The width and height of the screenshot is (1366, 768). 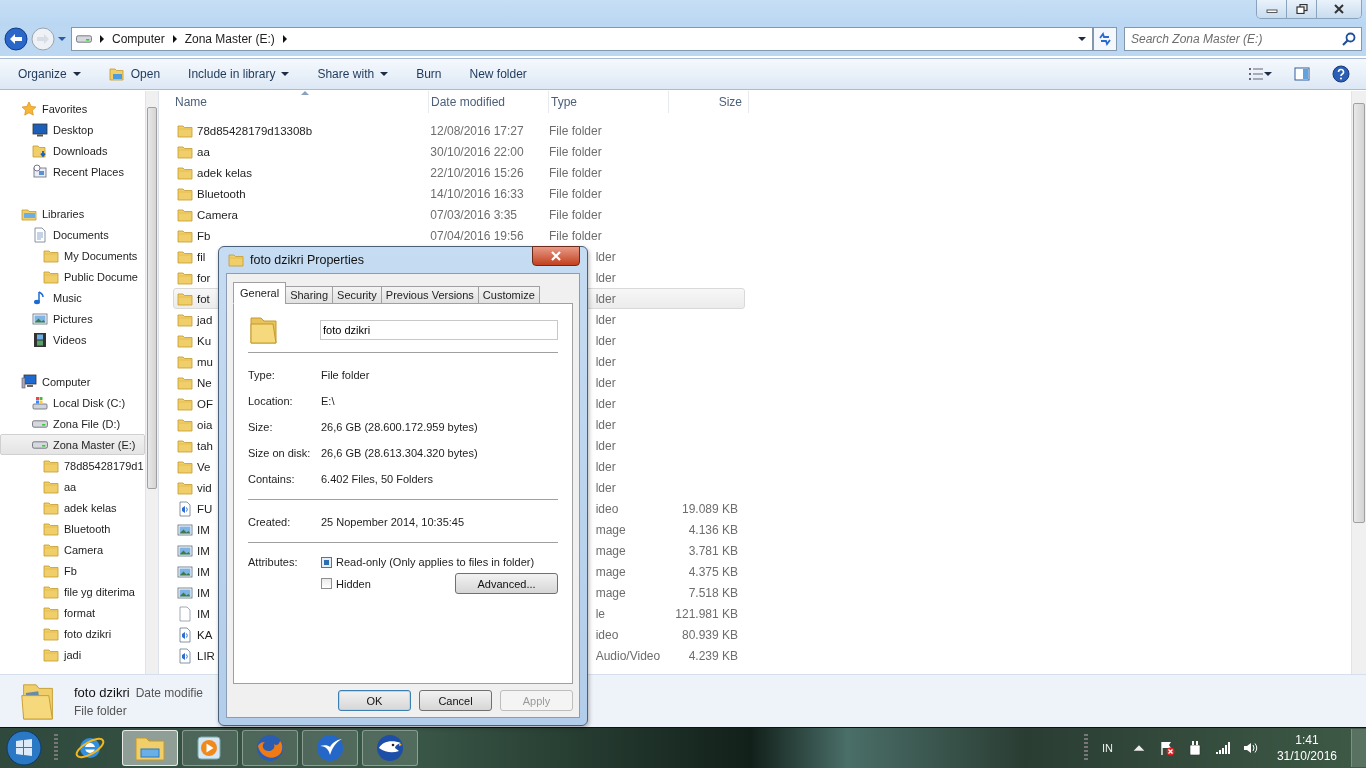 What do you see at coordinates (204, 487) in the screenshot?
I see `file-name: vid` at bounding box center [204, 487].